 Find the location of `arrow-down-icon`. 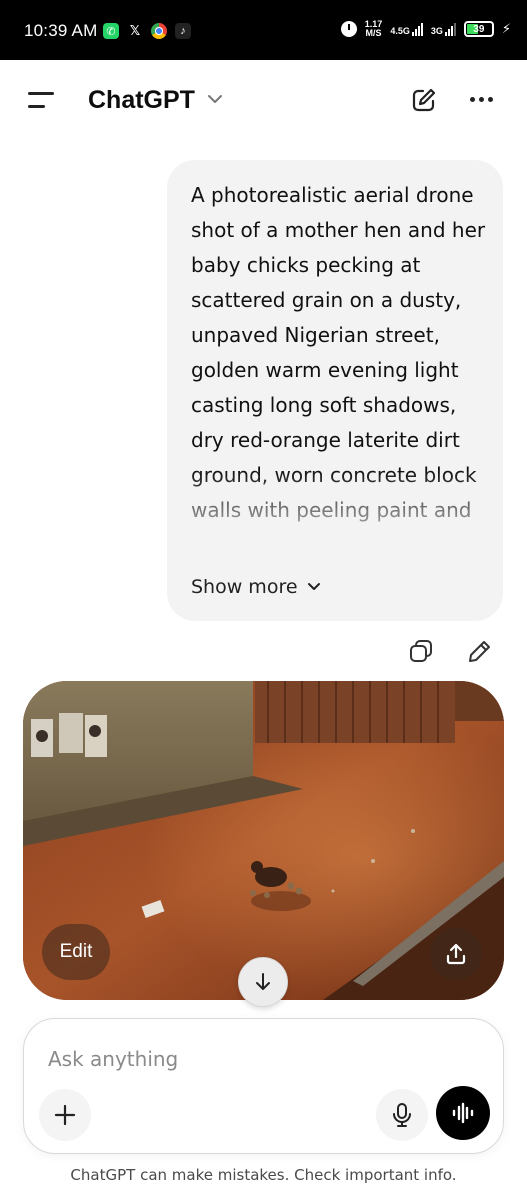

arrow-down-icon is located at coordinates (263, 981).